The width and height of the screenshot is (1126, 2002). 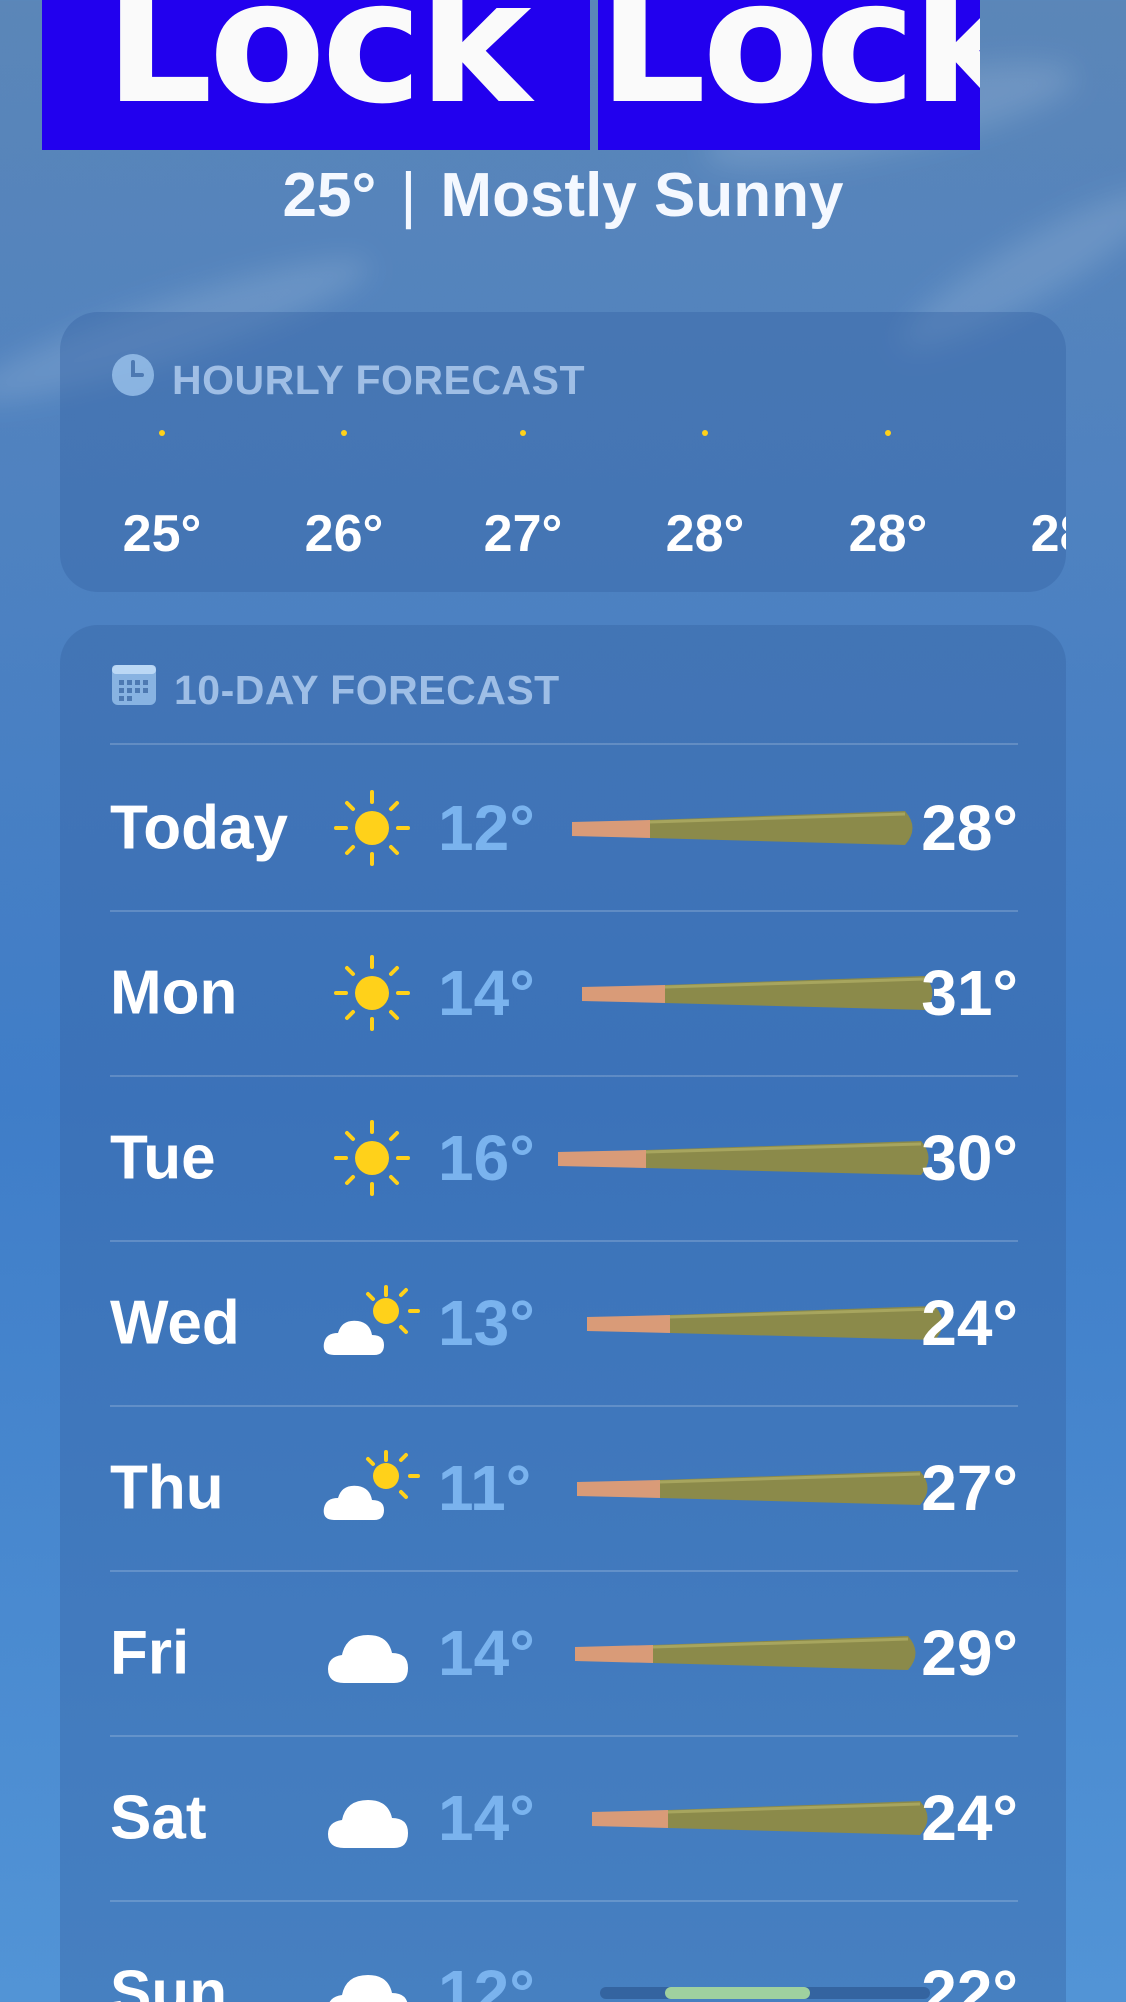 What do you see at coordinates (318, 71) in the screenshot?
I see `location-banner-left-text: Lock` at bounding box center [318, 71].